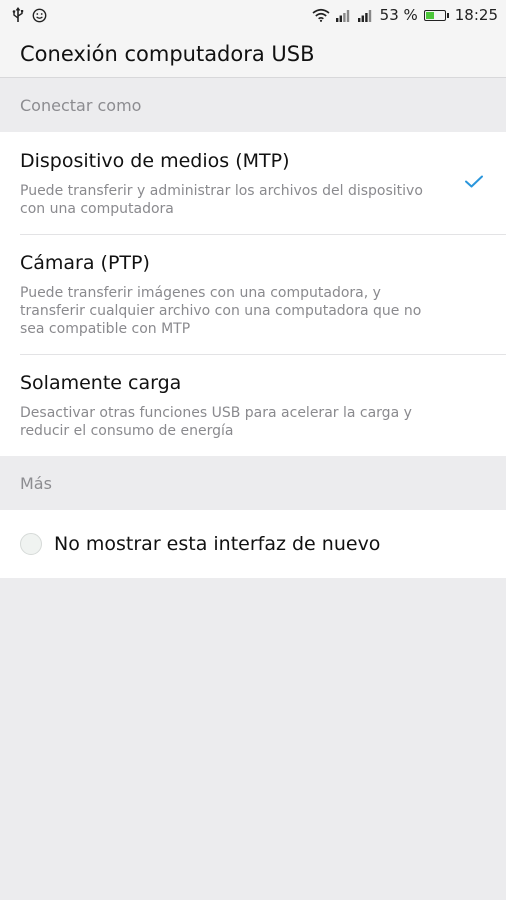 Image resolution: width=506 pixels, height=900 pixels. Describe the element at coordinates (436, 15) in the screenshot. I see `battery-icon` at that location.